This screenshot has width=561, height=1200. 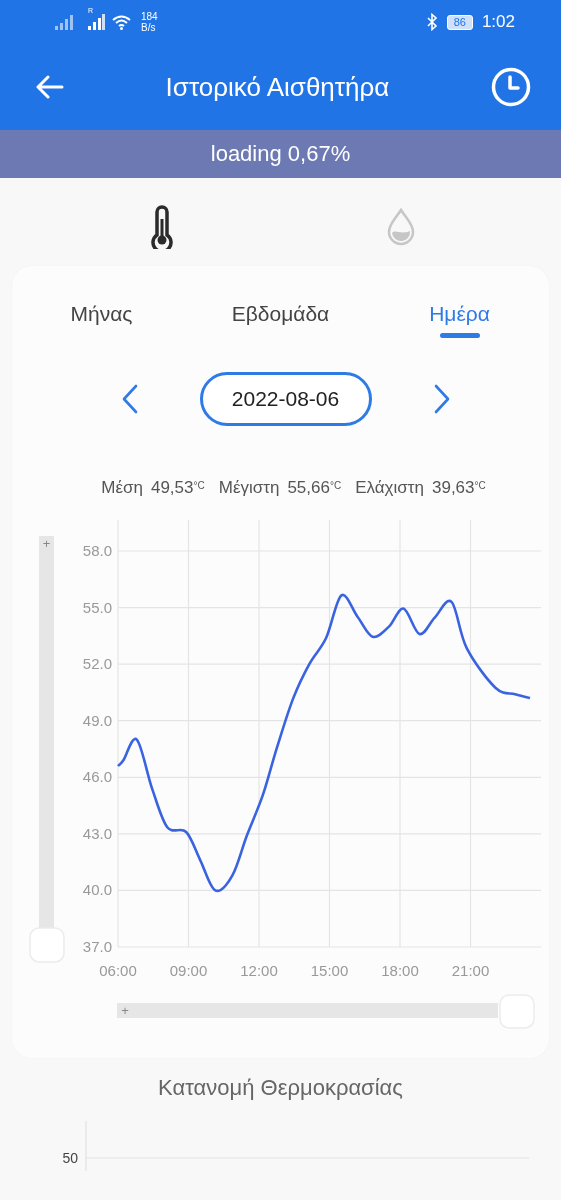 I want to click on stat-value: 55,66, so click(x=308, y=488).